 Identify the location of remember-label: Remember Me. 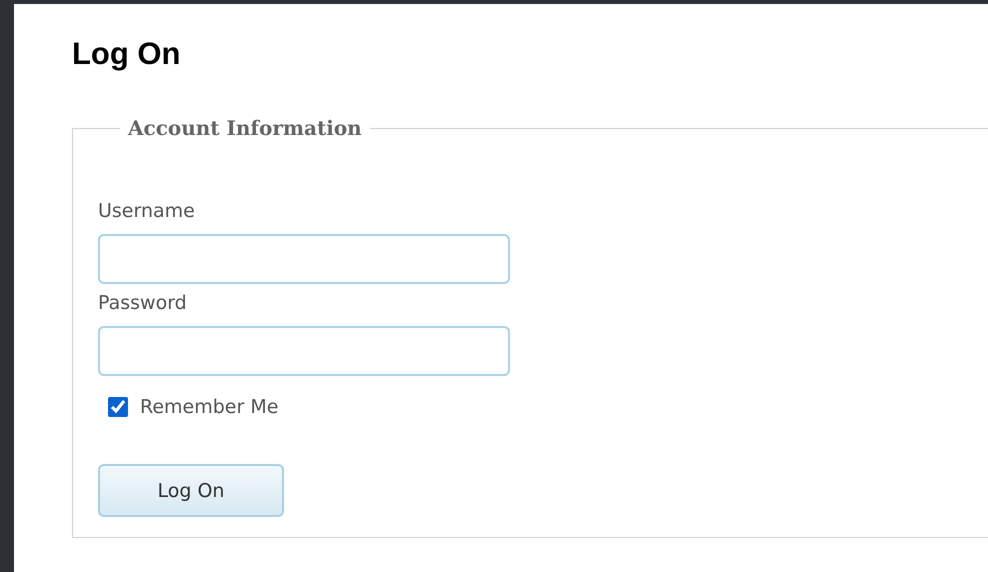
(209, 407).